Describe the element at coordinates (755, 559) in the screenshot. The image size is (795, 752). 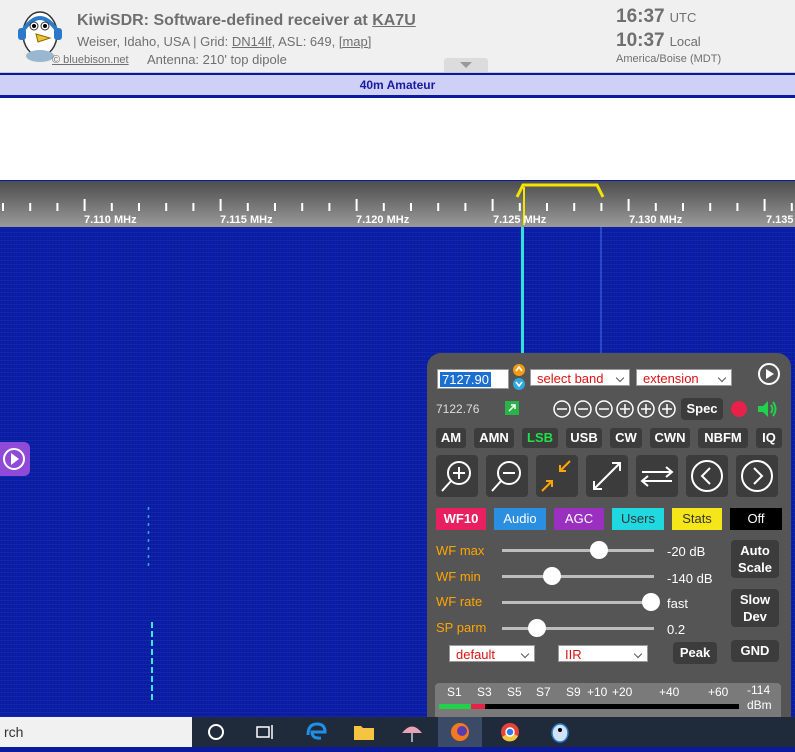
I see `auto-scale-button: Auto Scale` at that location.